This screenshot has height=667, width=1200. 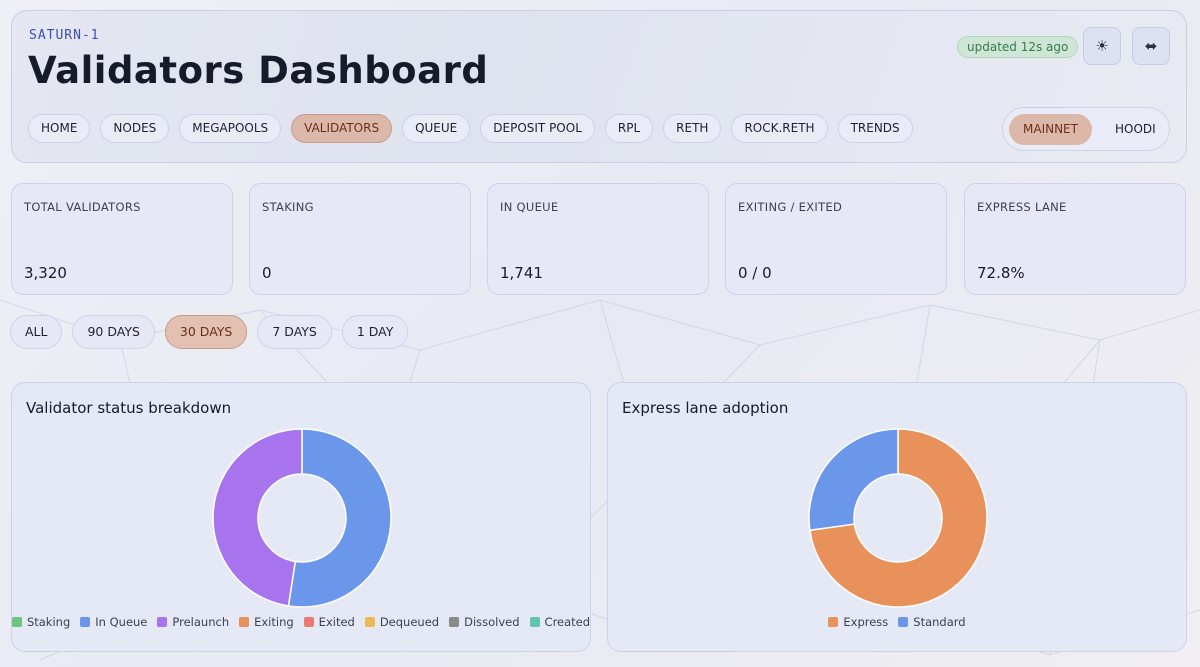 I want to click on legend-item-in-queue: In Queue, so click(x=113, y=622).